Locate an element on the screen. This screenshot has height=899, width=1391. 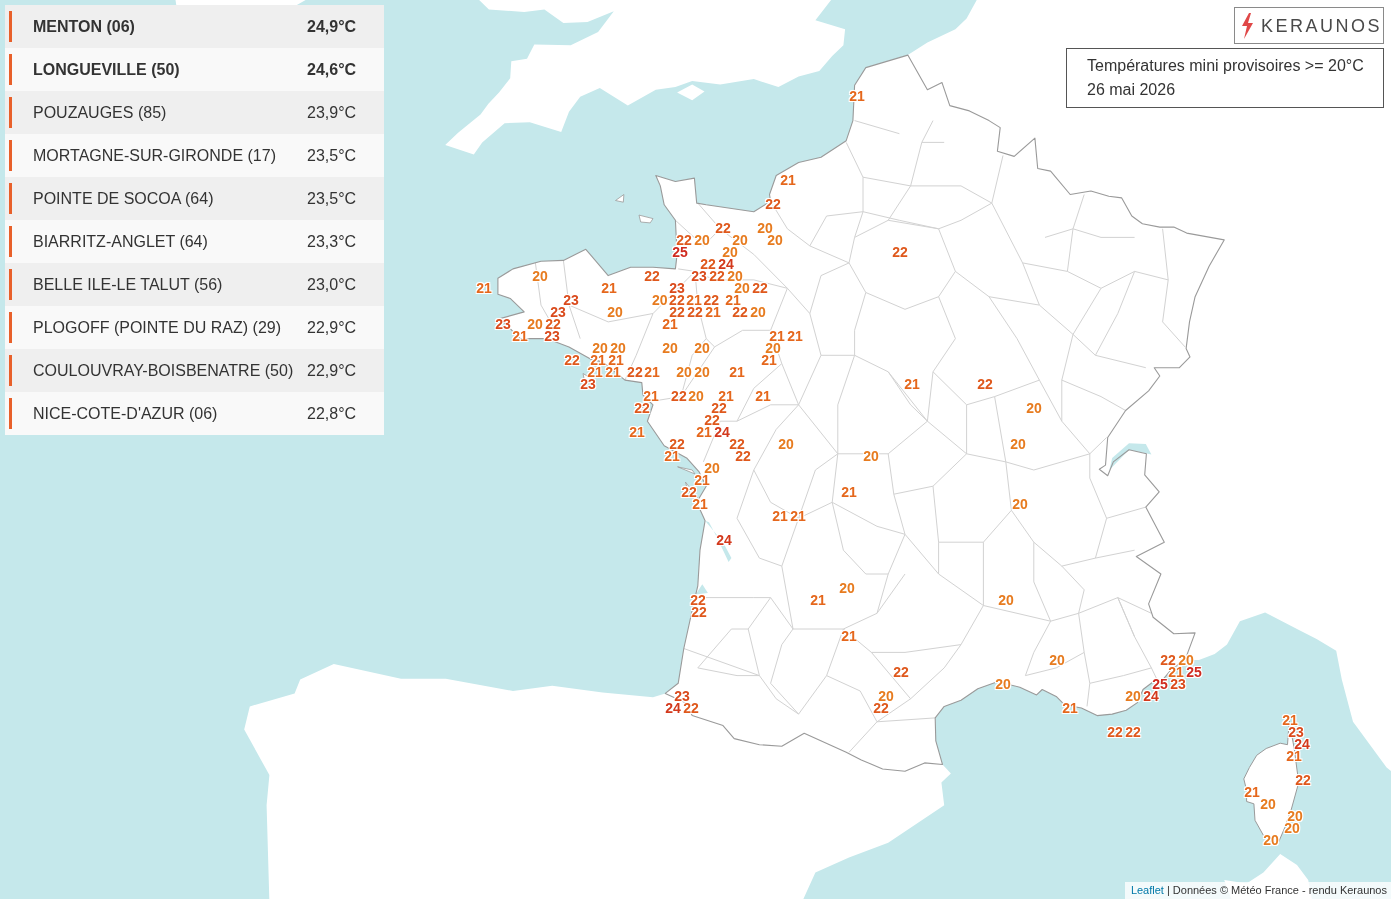
leaflet-link: Leaflet is located at coordinates (1147, 890).